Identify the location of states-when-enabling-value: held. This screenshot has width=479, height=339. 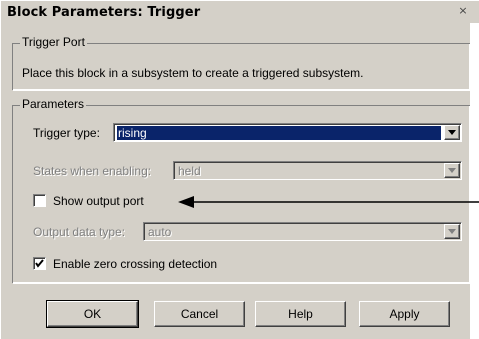
(189, 171).